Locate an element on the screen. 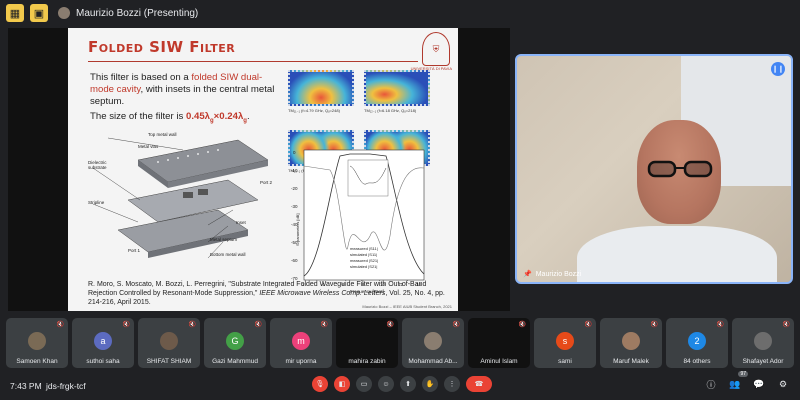  captions-button: ▭ is located at coordinates (364, 384).